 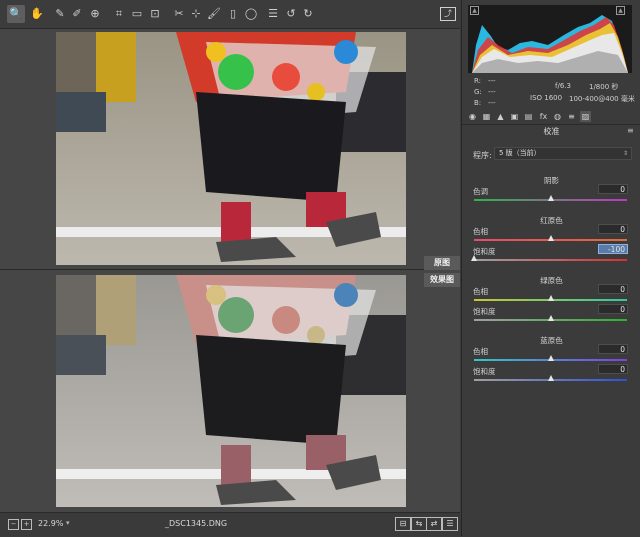 What do you see at coordinates (613, 249) in the screenshot?
I see `red-saturation-value: -100` at bounding box center [613, 249].